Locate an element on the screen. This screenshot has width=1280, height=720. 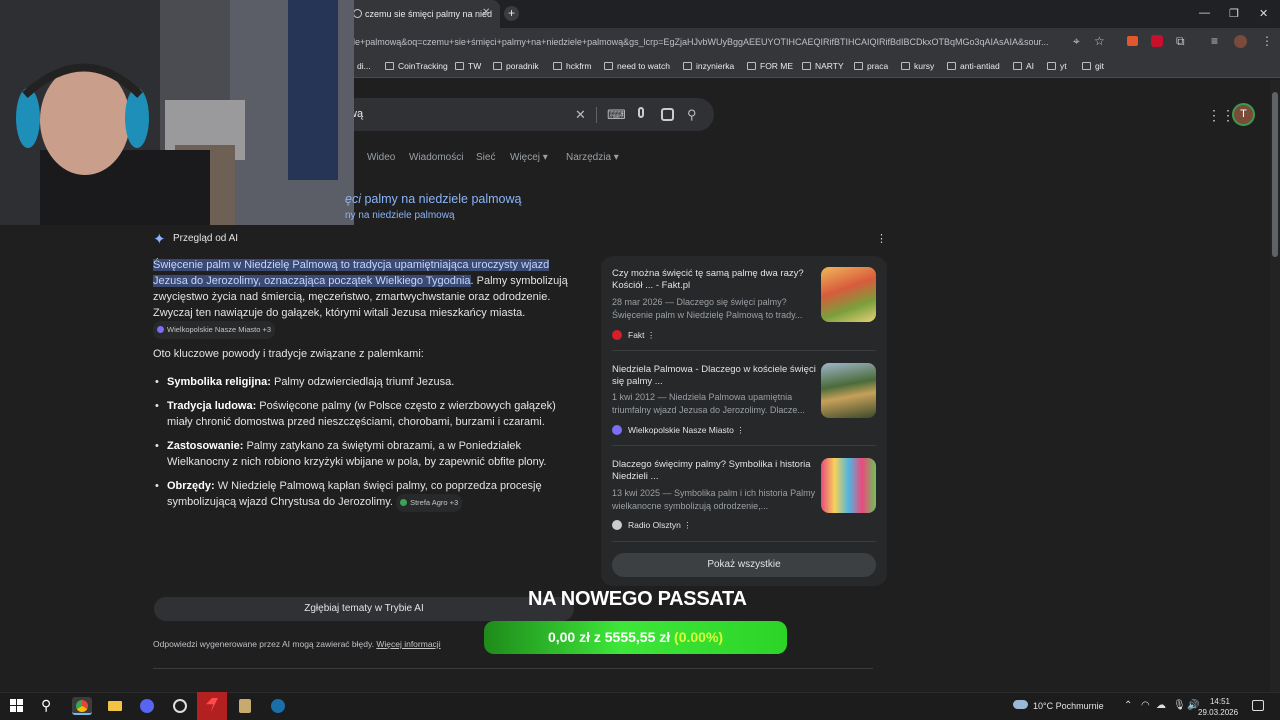
bookmark-star-icon: ☆ is located at coordinates (1099, 41).